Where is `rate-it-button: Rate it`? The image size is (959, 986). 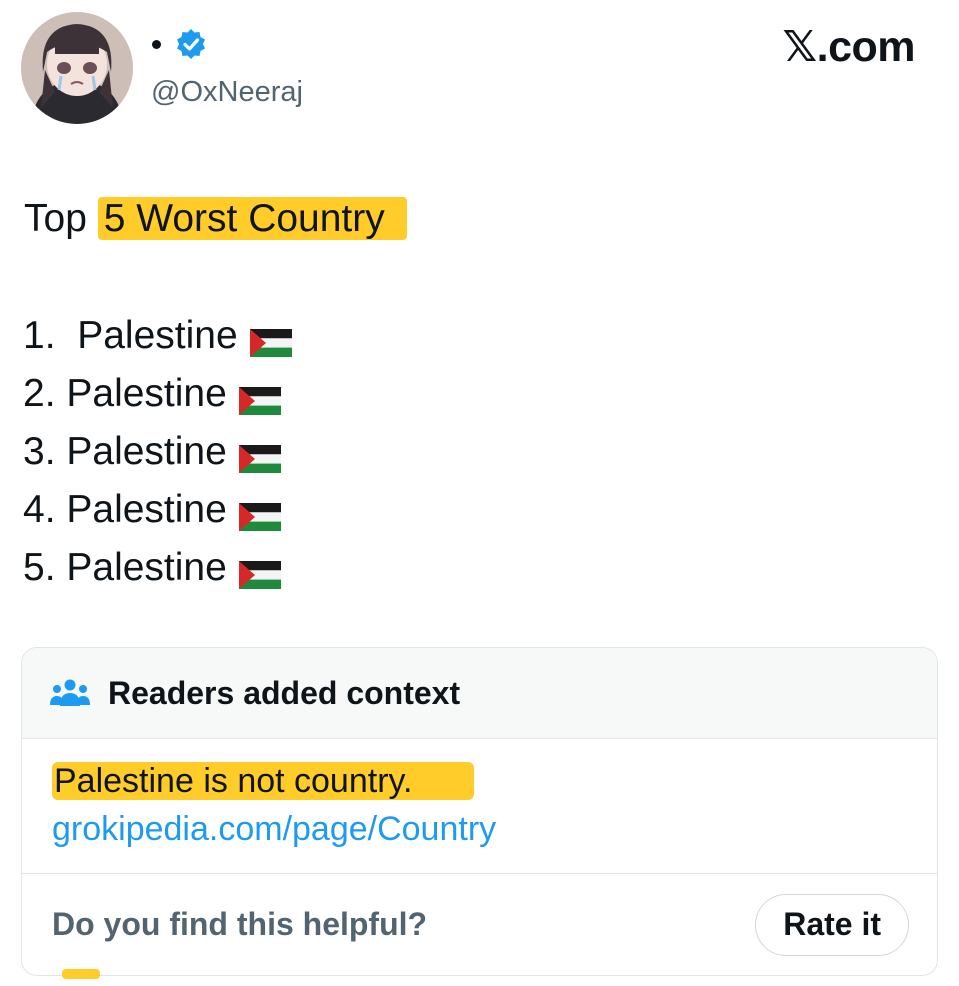
rate-it-button: Rate it is located at coordinates (832, 924).